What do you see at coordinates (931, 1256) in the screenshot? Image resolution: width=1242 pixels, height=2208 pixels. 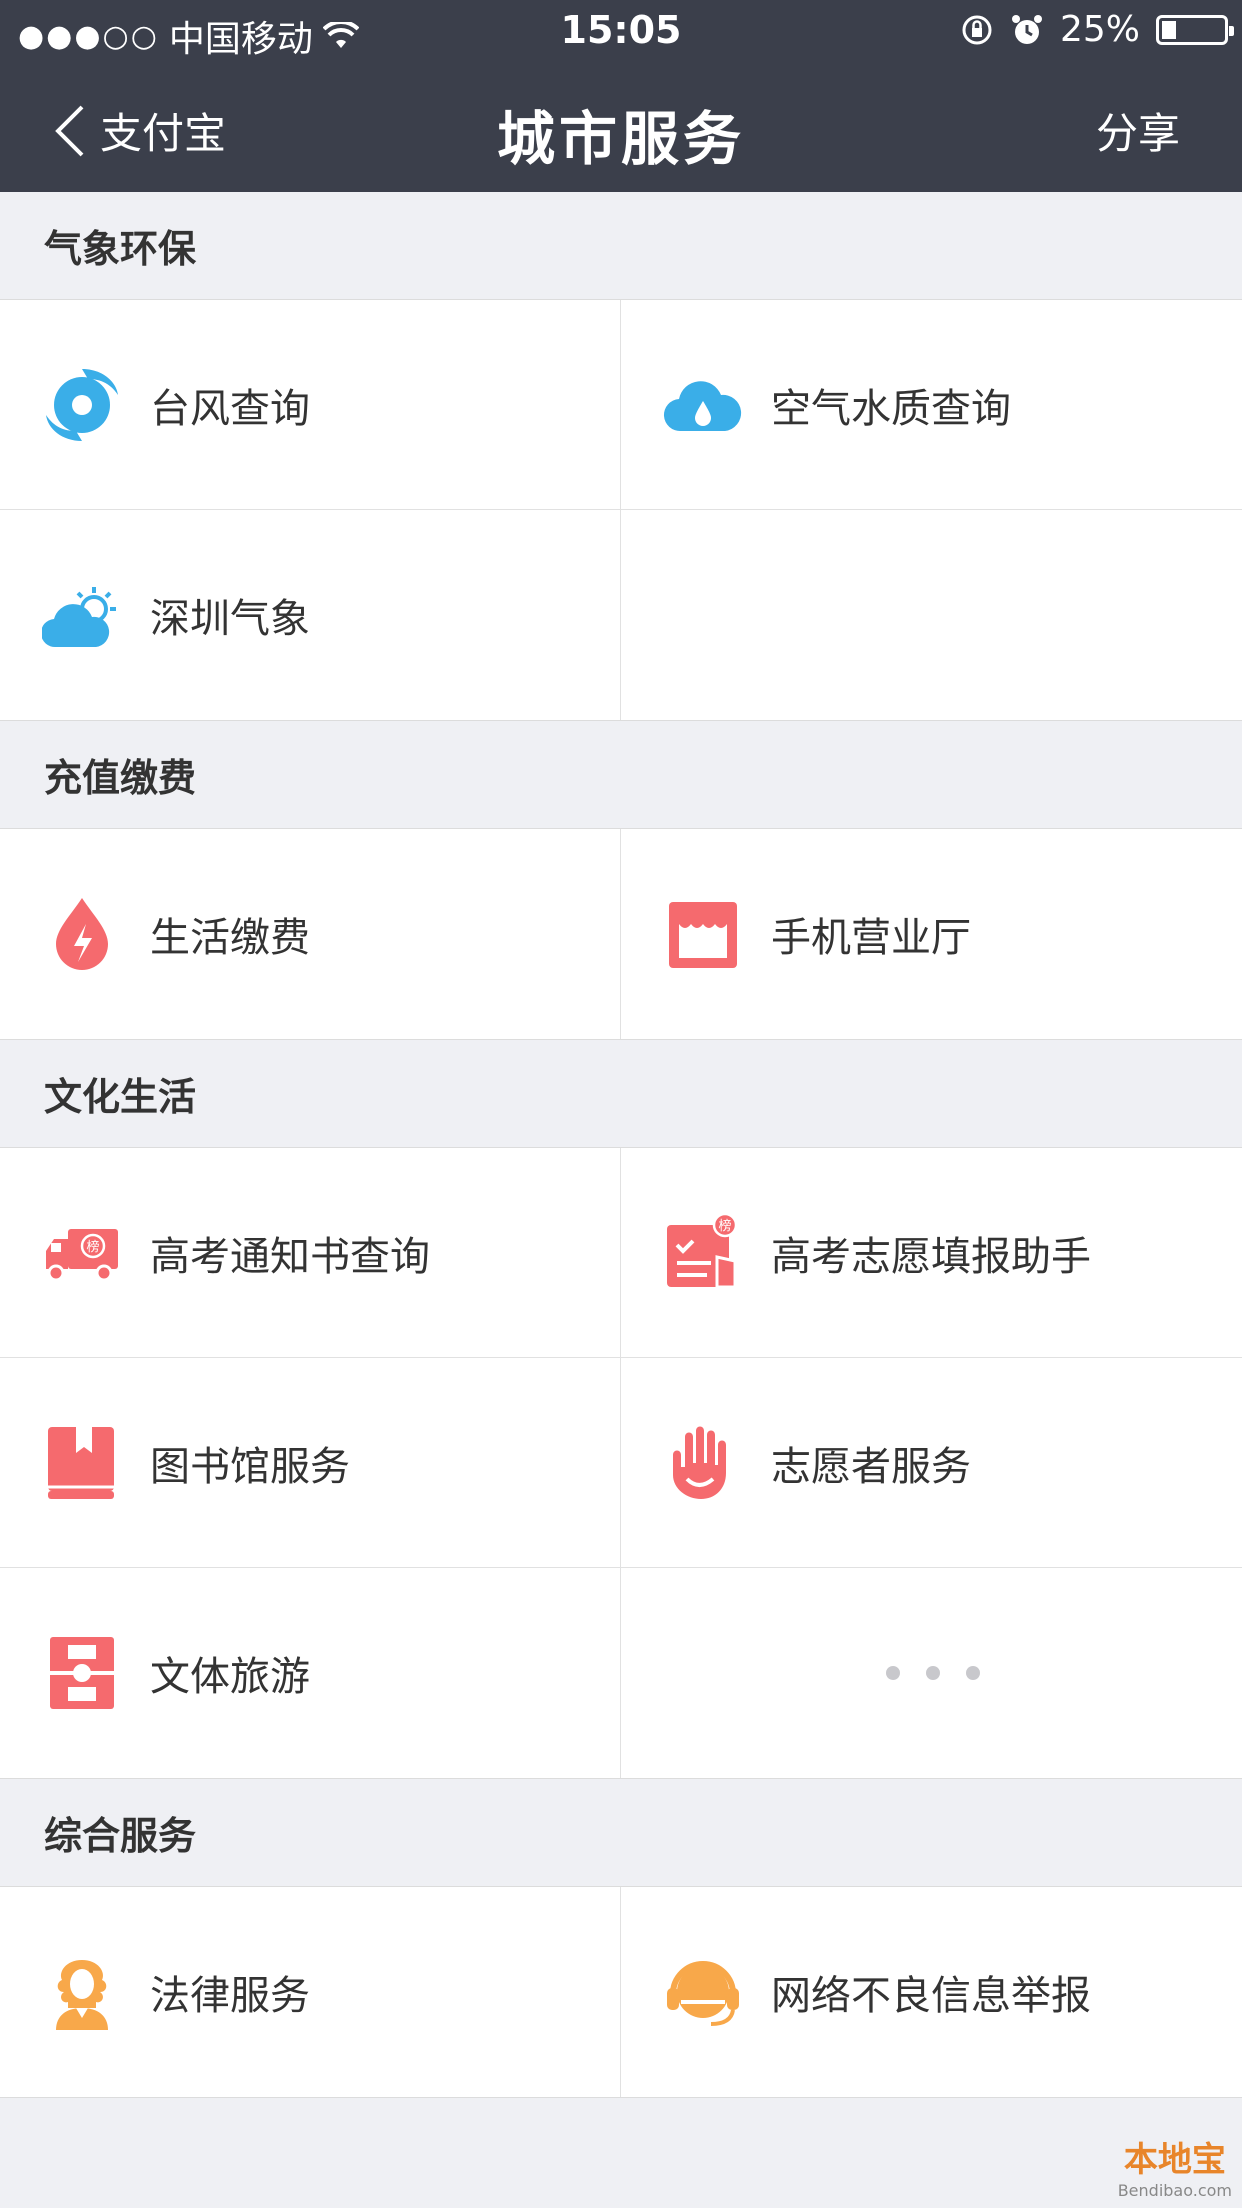 I see `service-label: 高考志愿填报助手` at bounding box center [931, 1256].